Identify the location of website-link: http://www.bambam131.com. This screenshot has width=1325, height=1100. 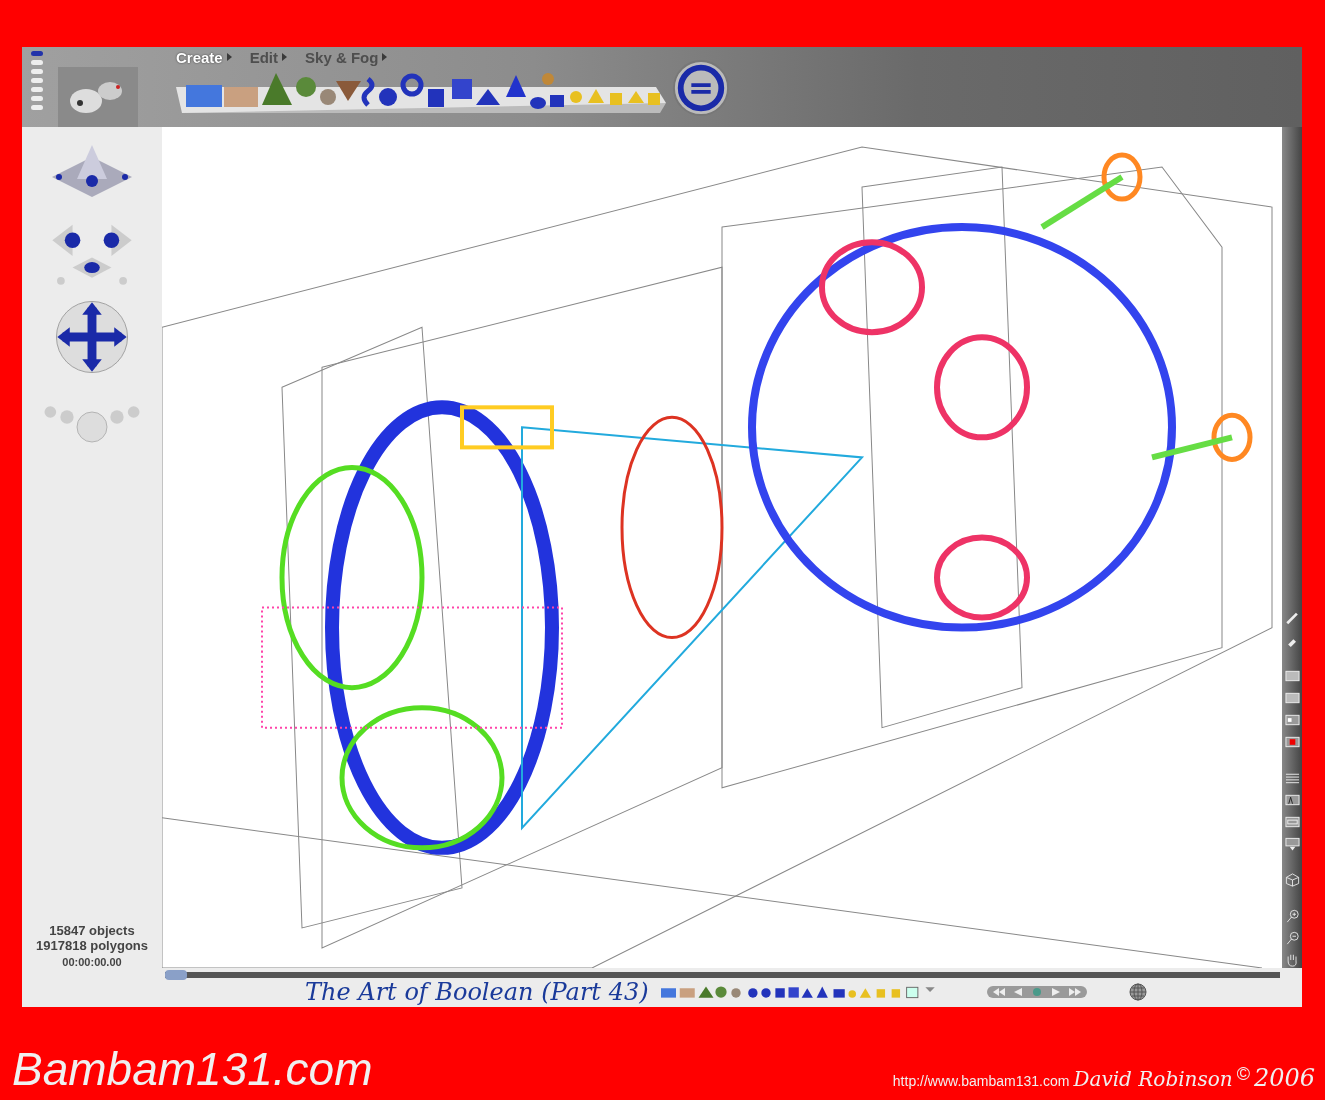
(981, 1081).